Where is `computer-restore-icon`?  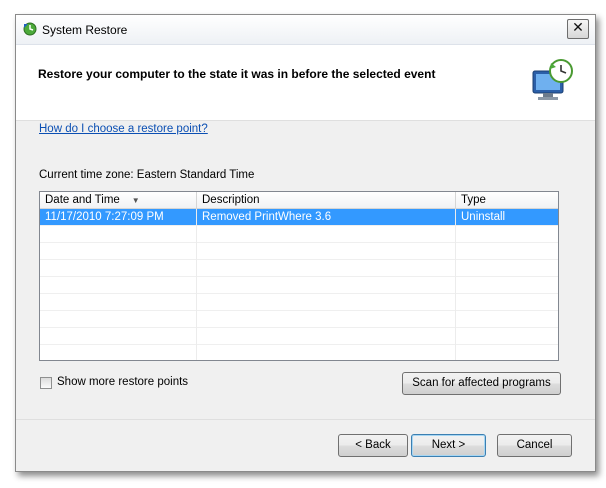
computer-restore-icon is located at coordinates (552, 79).